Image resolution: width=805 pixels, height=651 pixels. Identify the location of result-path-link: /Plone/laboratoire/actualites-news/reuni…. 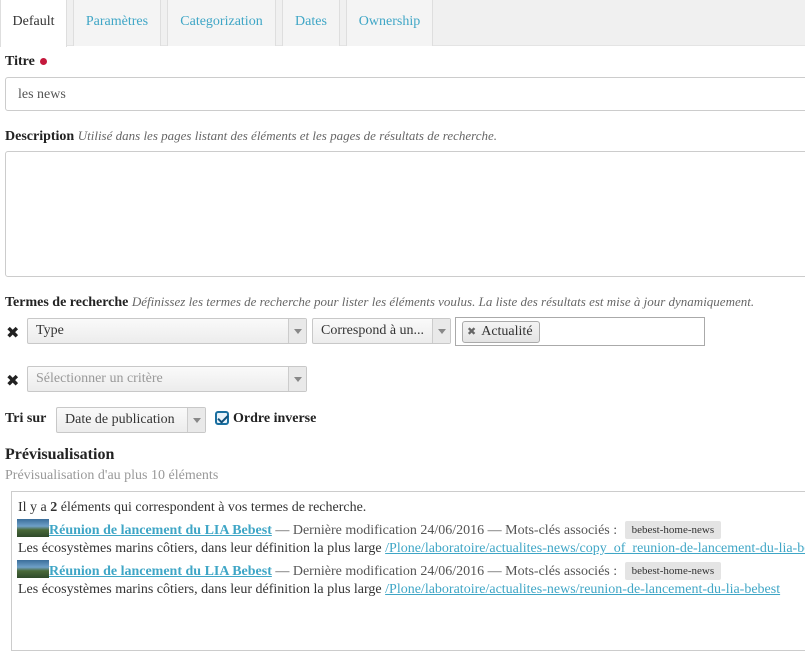
(582, 589).